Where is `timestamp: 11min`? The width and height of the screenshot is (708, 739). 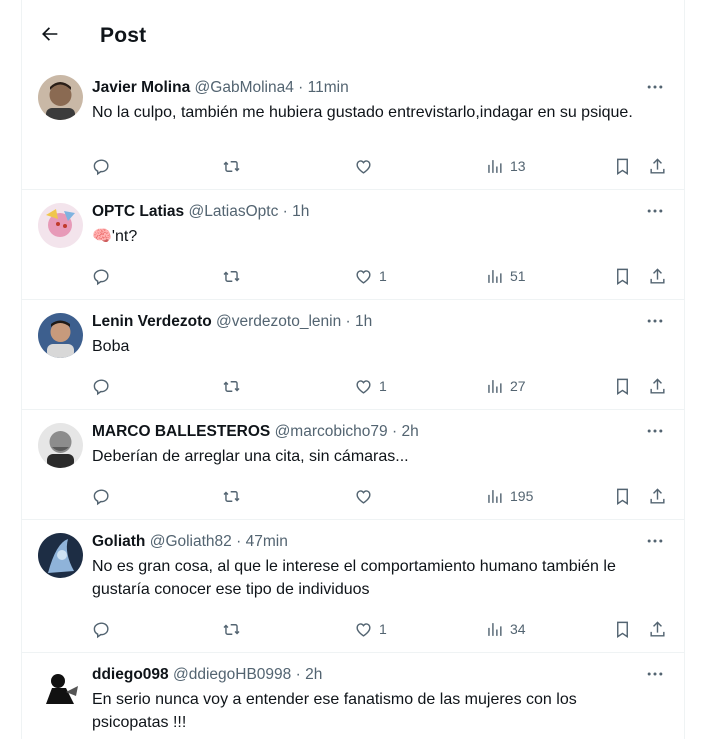 timestamp: 11min is located at coordinates (328, 87).